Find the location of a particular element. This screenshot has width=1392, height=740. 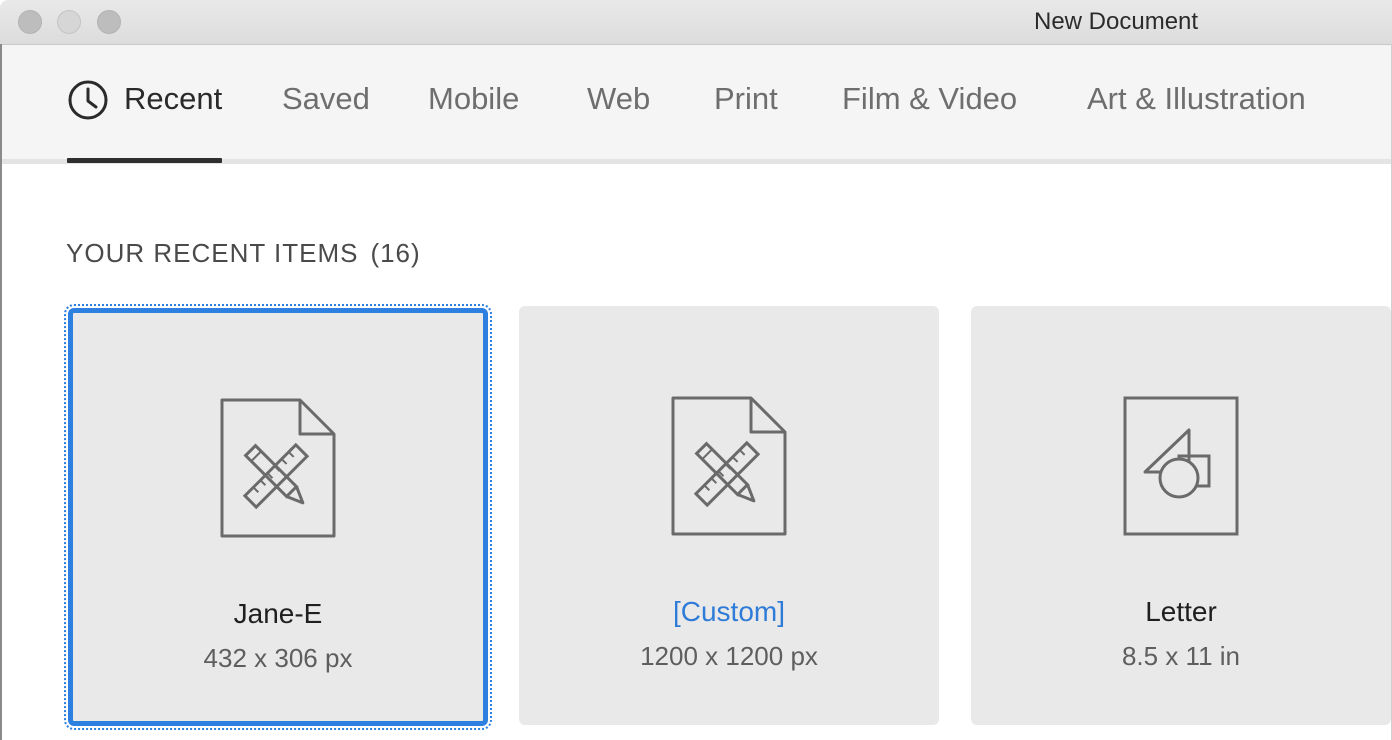

clock-icon is located at coordinates (88, 100).